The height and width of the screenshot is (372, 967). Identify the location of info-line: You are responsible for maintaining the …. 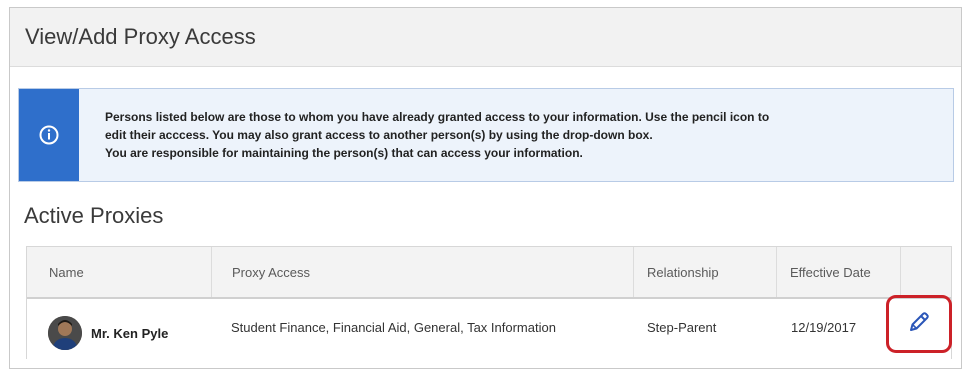
(344, 153).